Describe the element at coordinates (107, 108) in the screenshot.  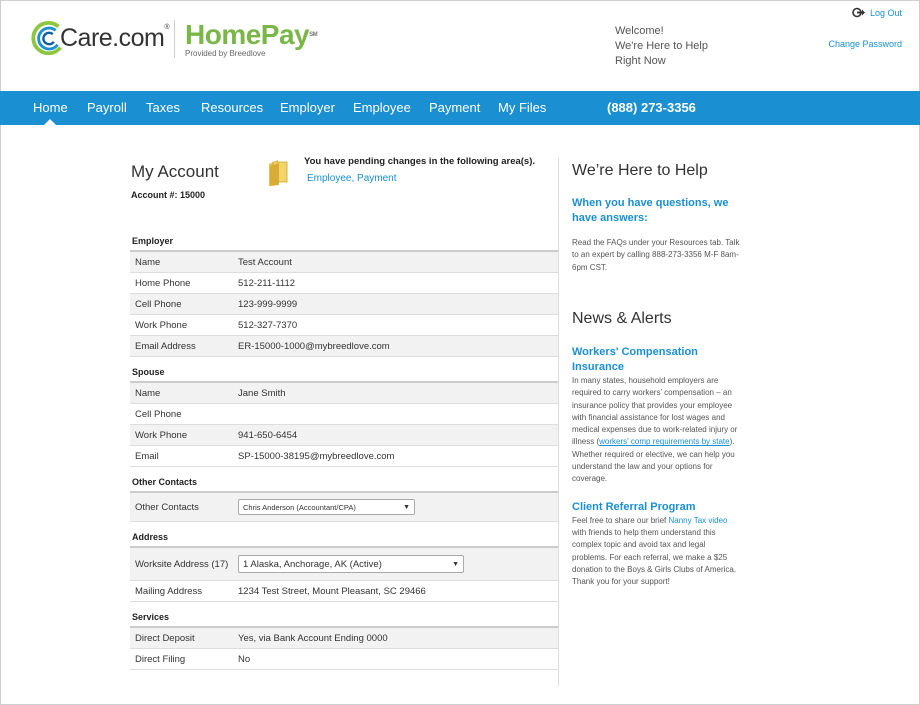
I see `nav-payroll: Payroll` at that location.